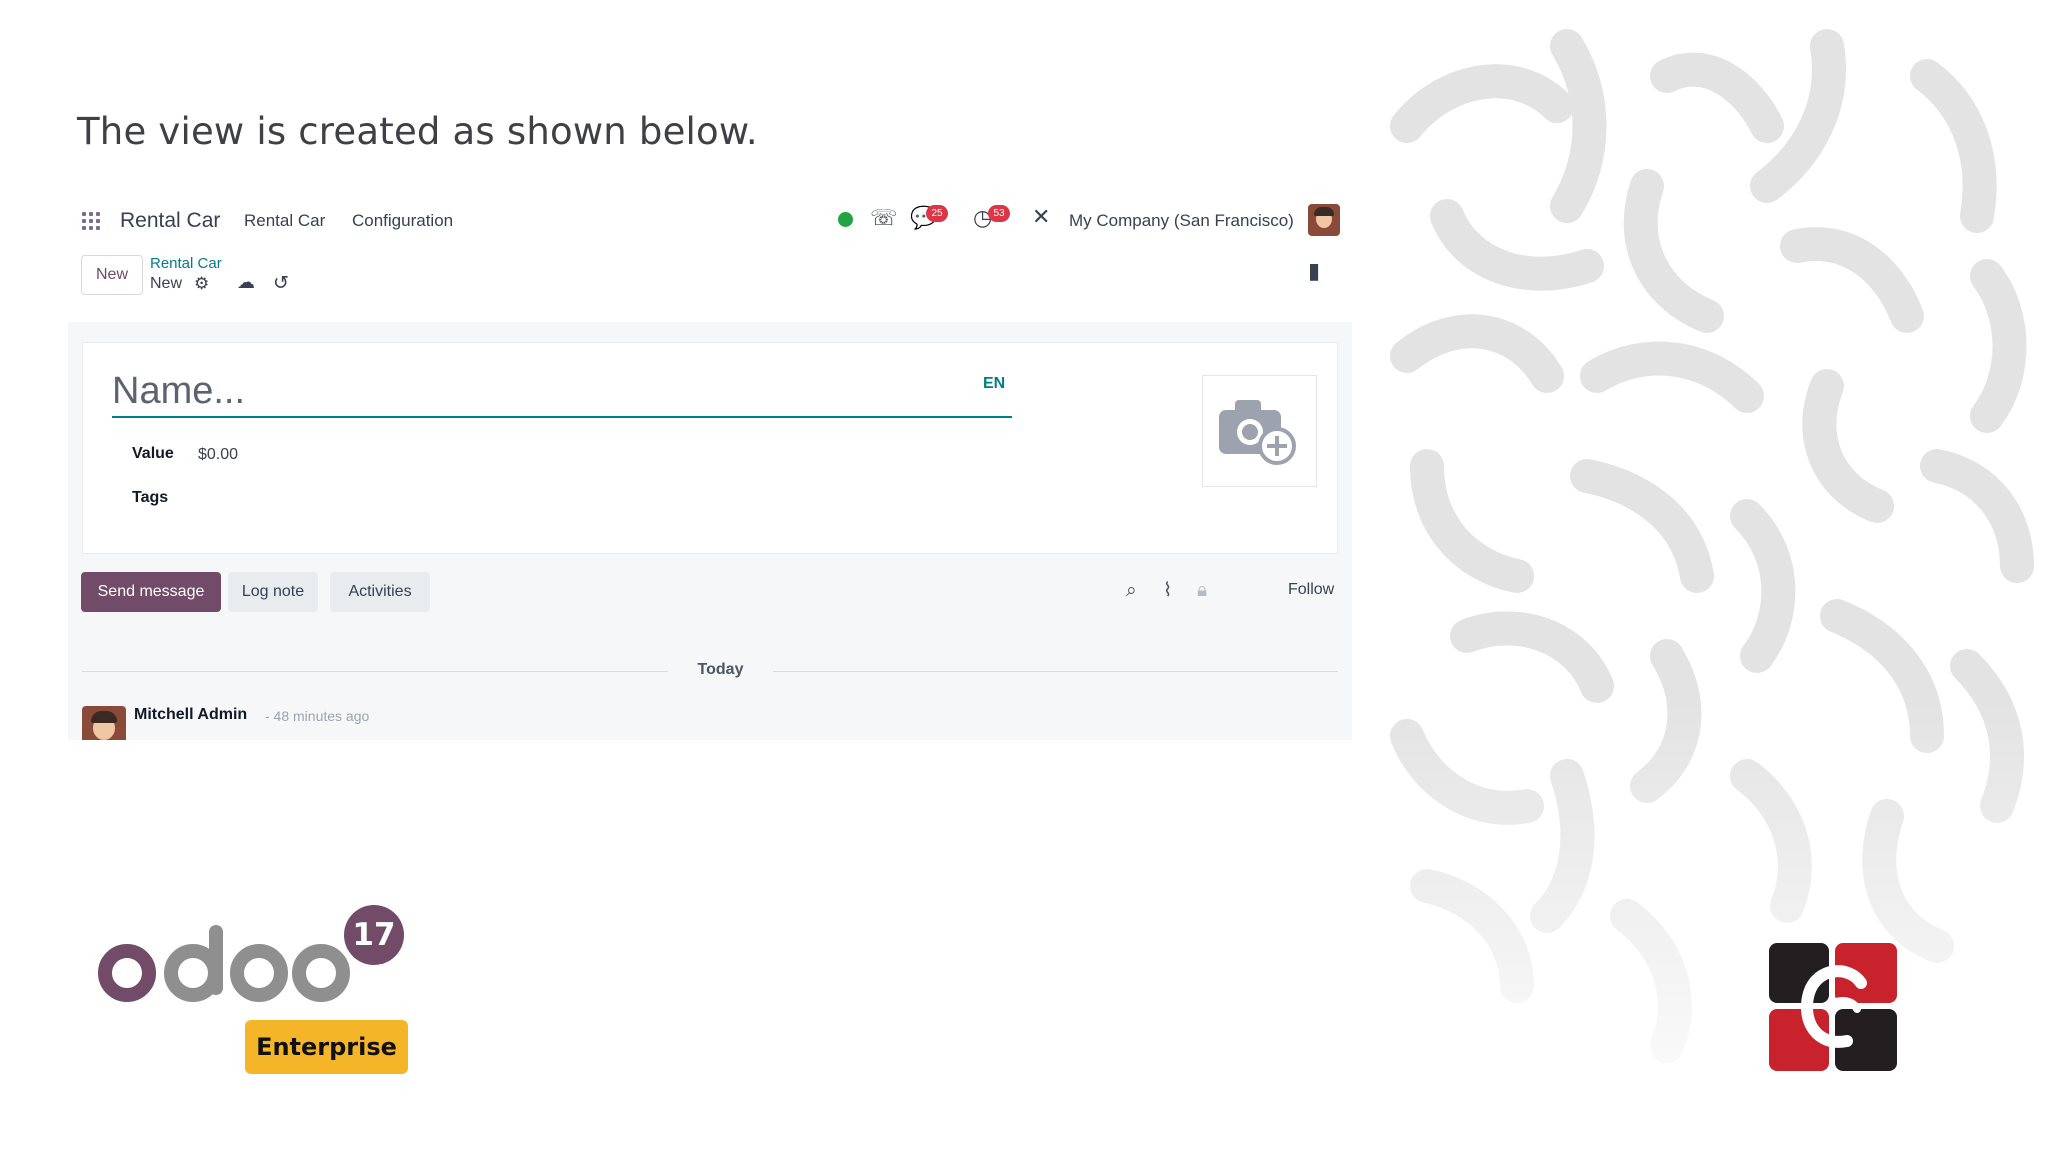 Image resolution: width=2048 pixels, height=1152 pixels. I want to click on message-time: - 48 minutes ago, so click(317, 716).